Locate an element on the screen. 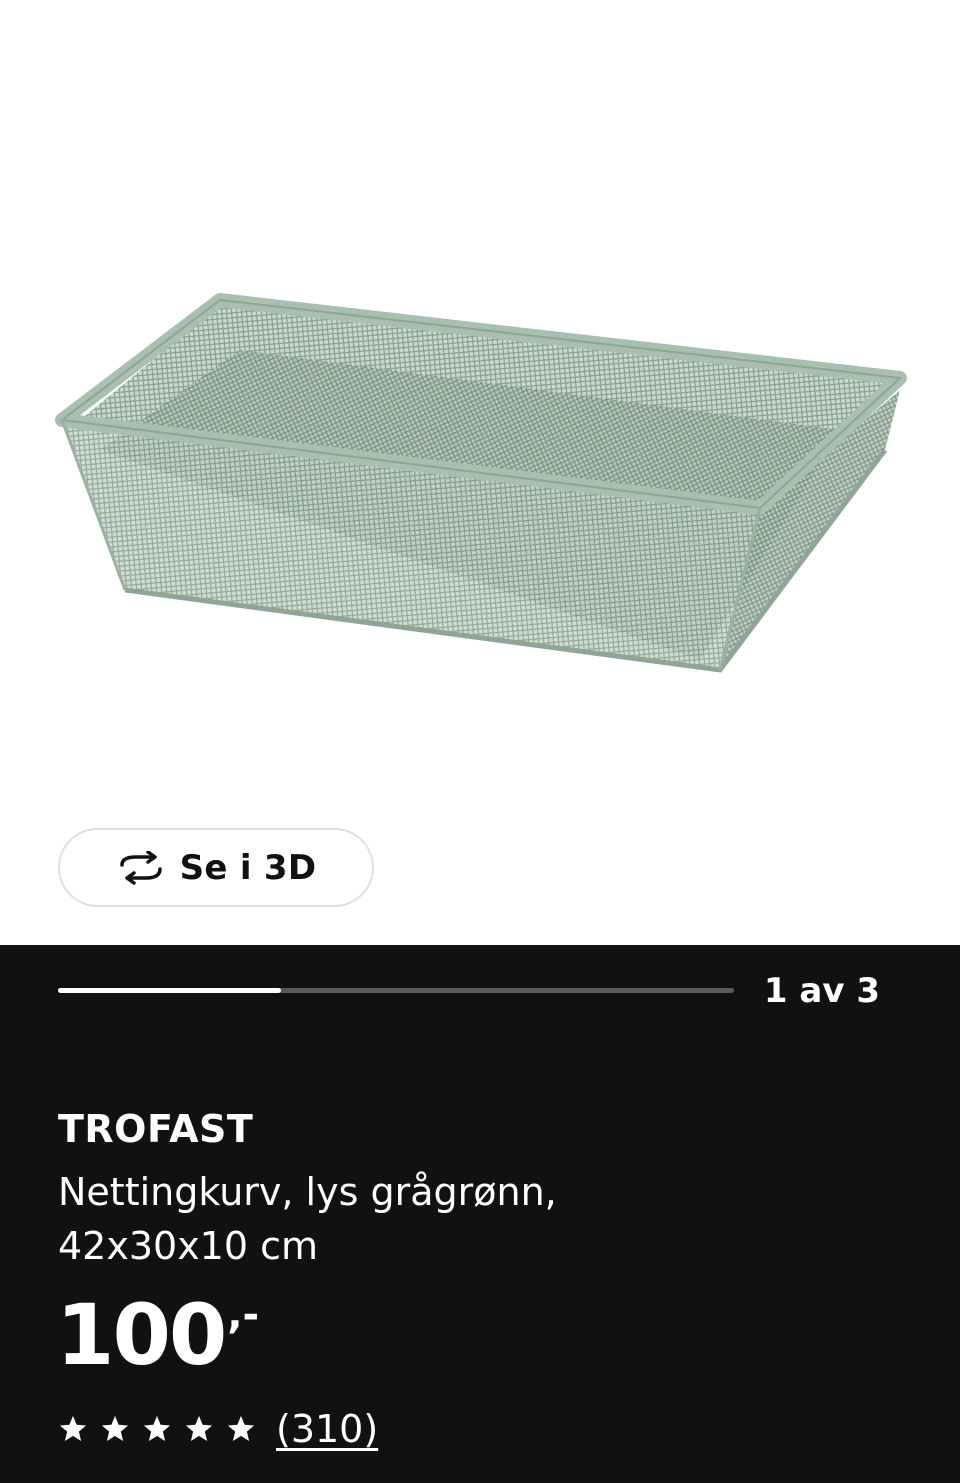 The image size is (960, 1483). product-description-line1: Nettingkurv, lys grågrønn, is located at coordinates (307, 1192).